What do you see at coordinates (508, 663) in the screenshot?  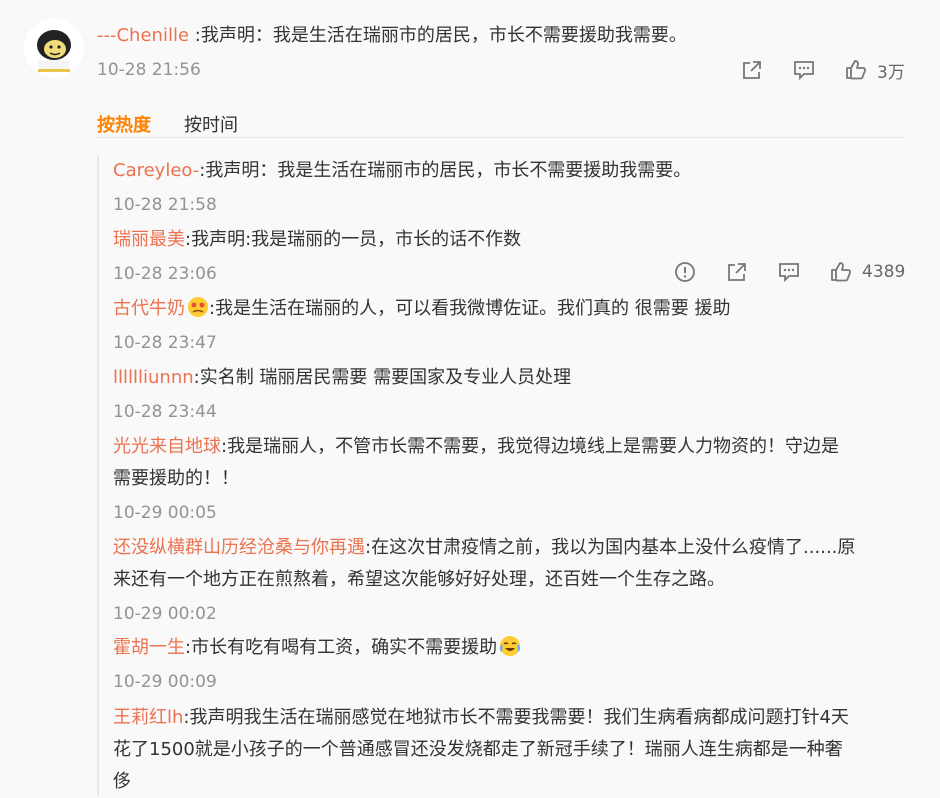 I see `list-item: 霍胡一生:市长有吃有喝有工资，确实不需要援助 10-29 00:09` at bounding box center [508, 663].